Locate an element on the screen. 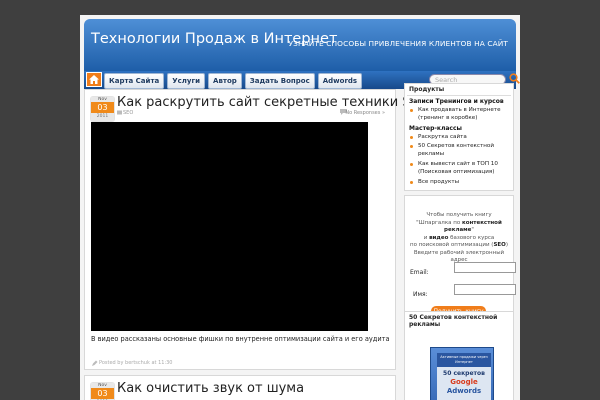  post-article: Nov 03 2011 Как очистить звук от шума is located at coordinates (240, 387).